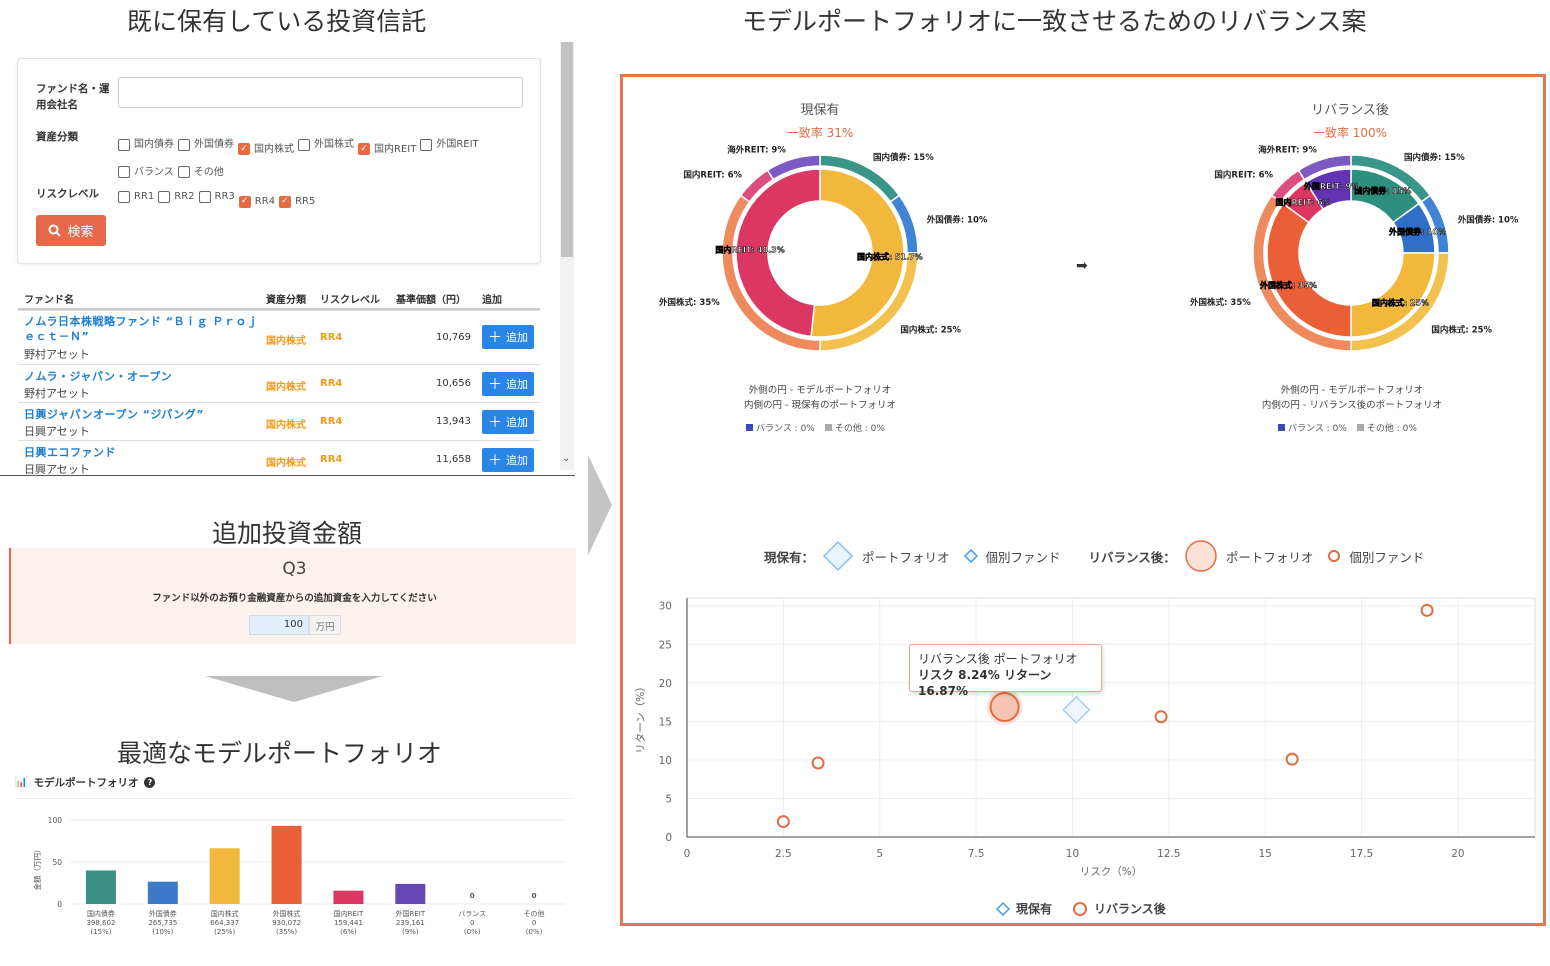 The width and height of the screenshot is (1550, 966). I want to click on x-category-label: 国内REIT, so click(349, 913).